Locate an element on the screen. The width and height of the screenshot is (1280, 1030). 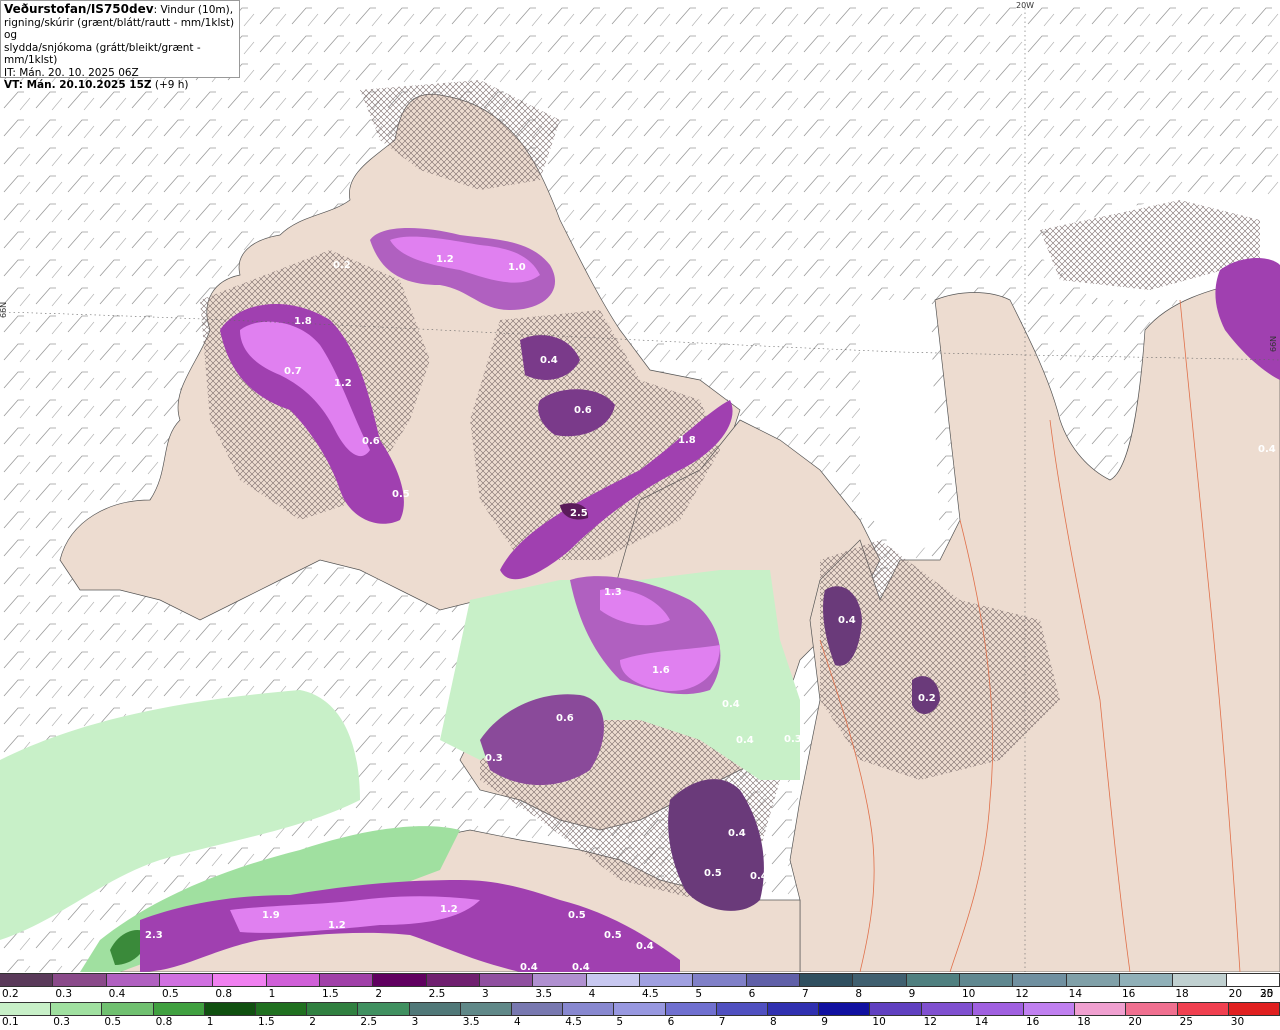
snow-legend-label: 0.8 is located at coordinates (224, 994).